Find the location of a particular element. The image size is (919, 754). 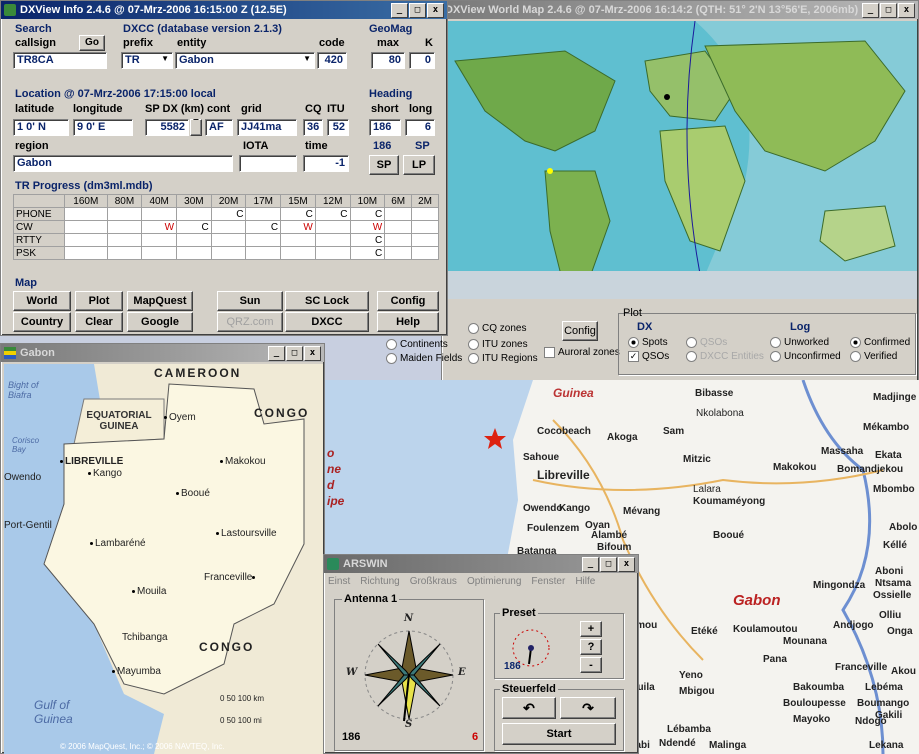

worldmap-config-button: Config is located at coordinates (580, 331).